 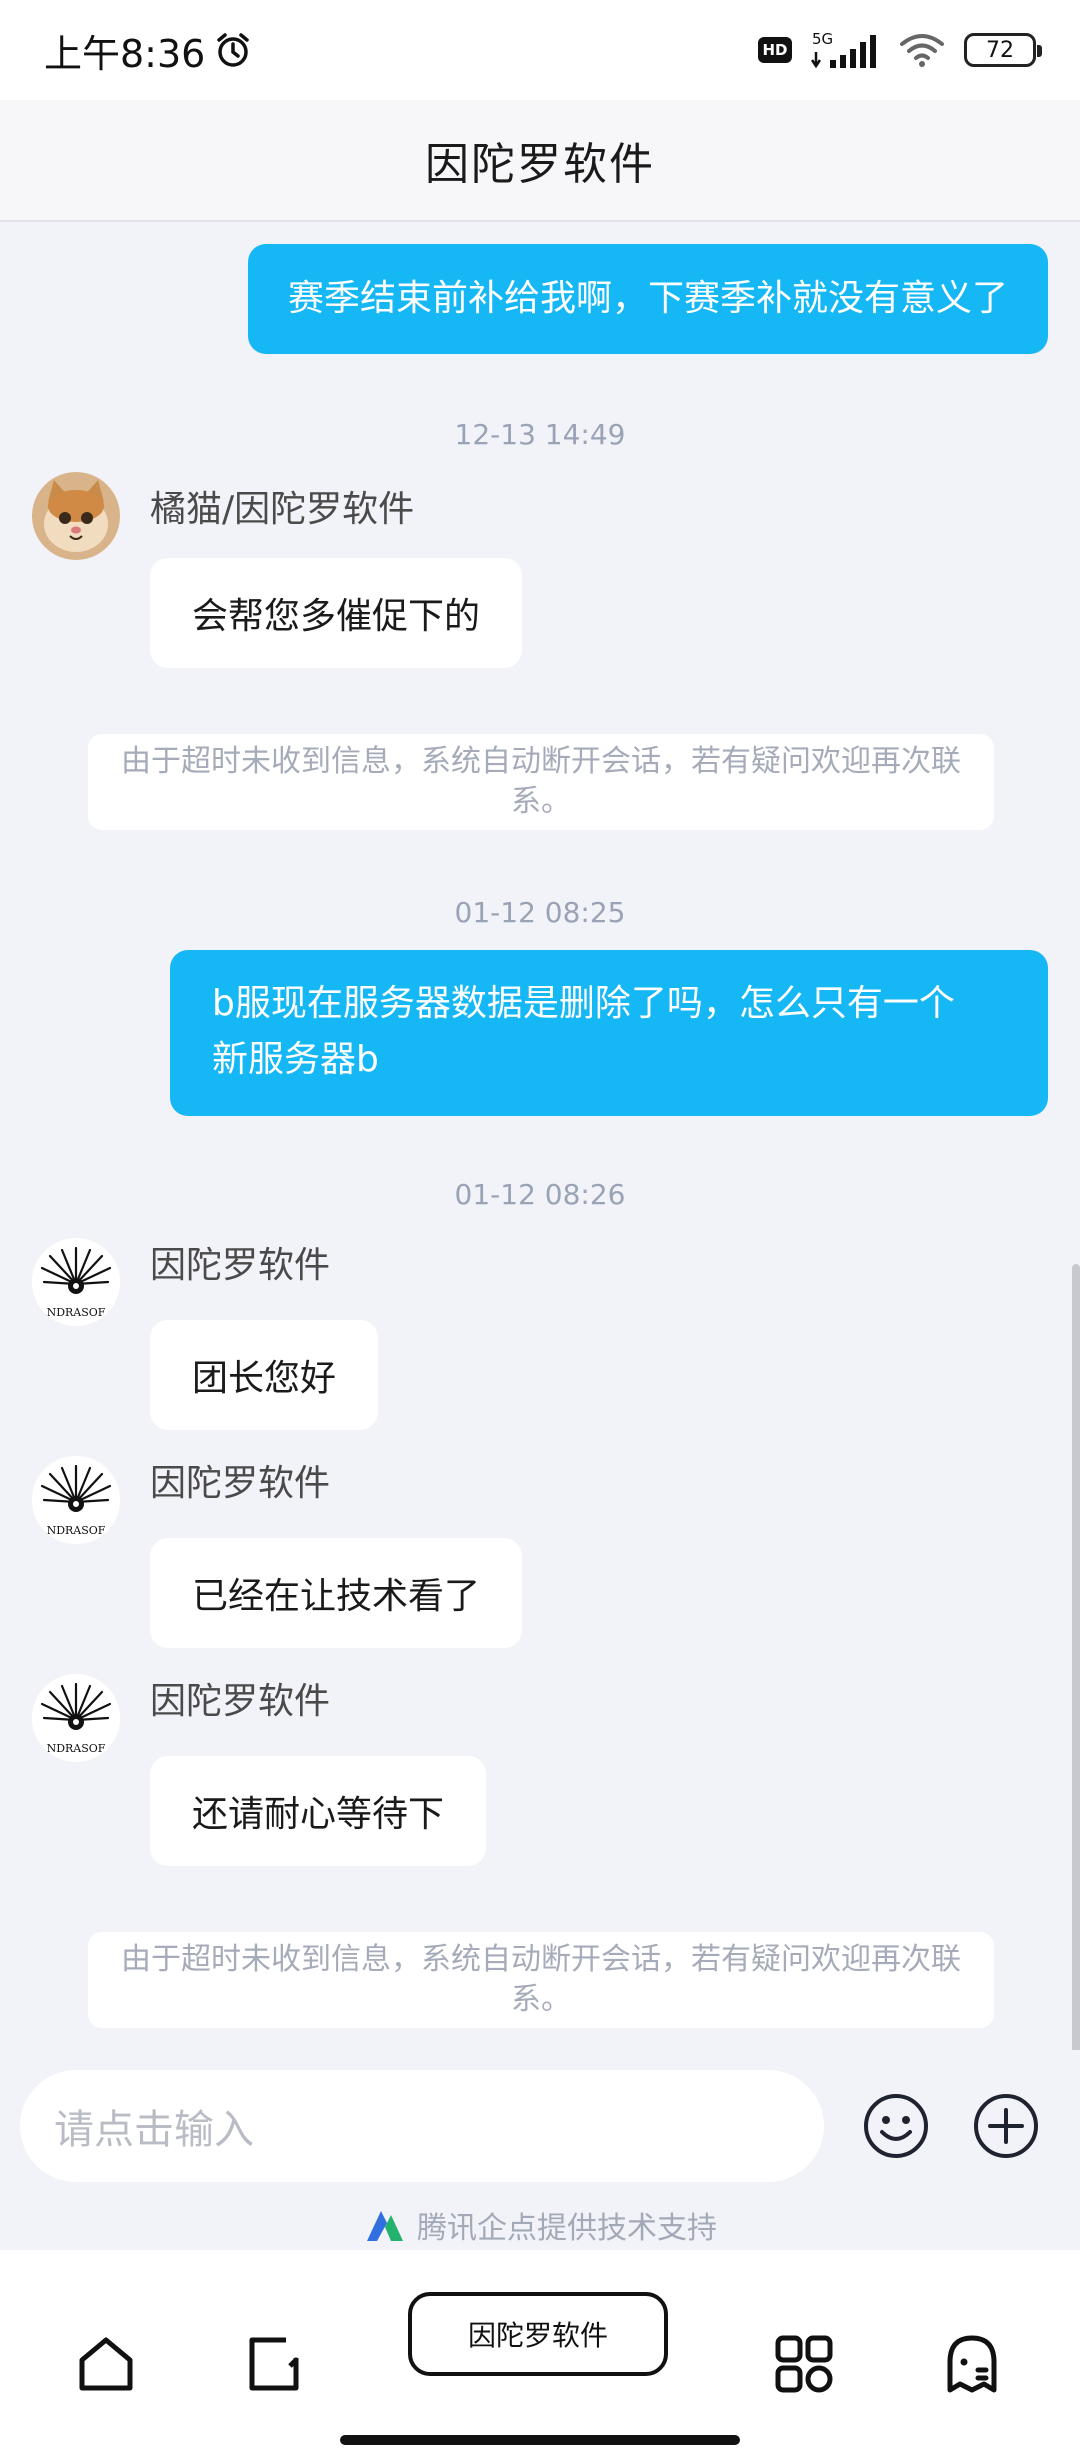 I want to click on nav-center-label: 因陀罗软件, so click(x=537, y=2335).